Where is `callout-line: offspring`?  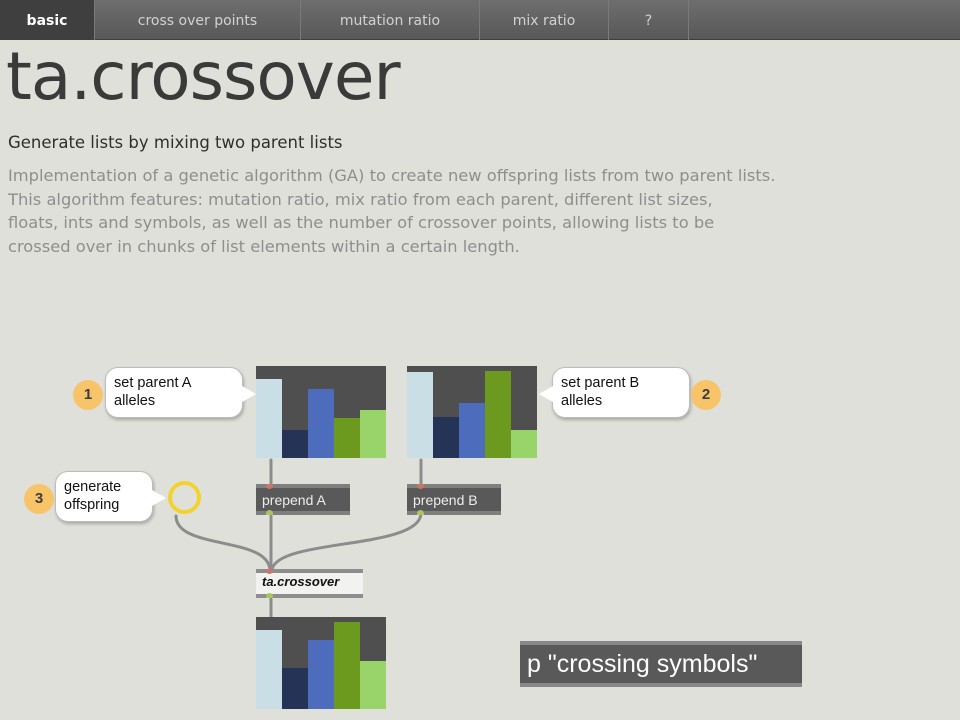
callout-line: offspring is located at coordinates (92, 505).